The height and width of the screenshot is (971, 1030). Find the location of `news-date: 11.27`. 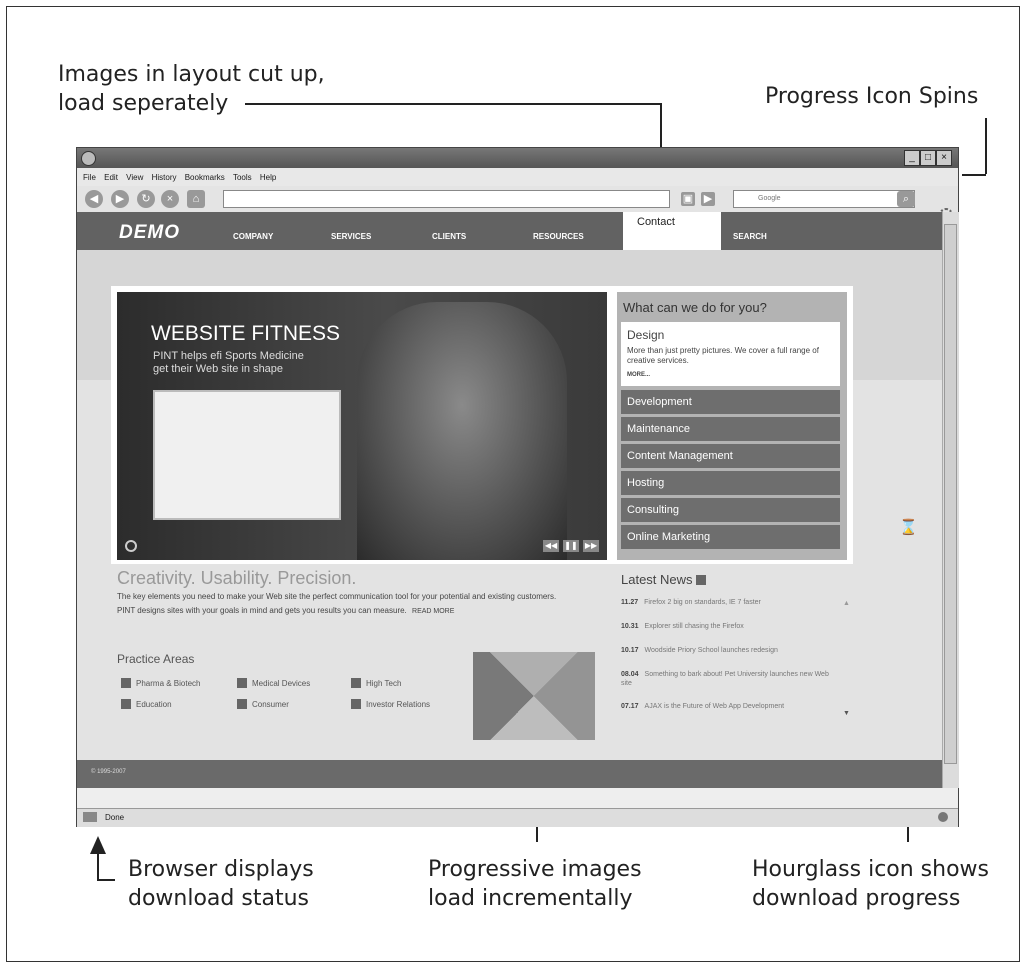

news-date: 11.27 is located at coordinates (630, 602).